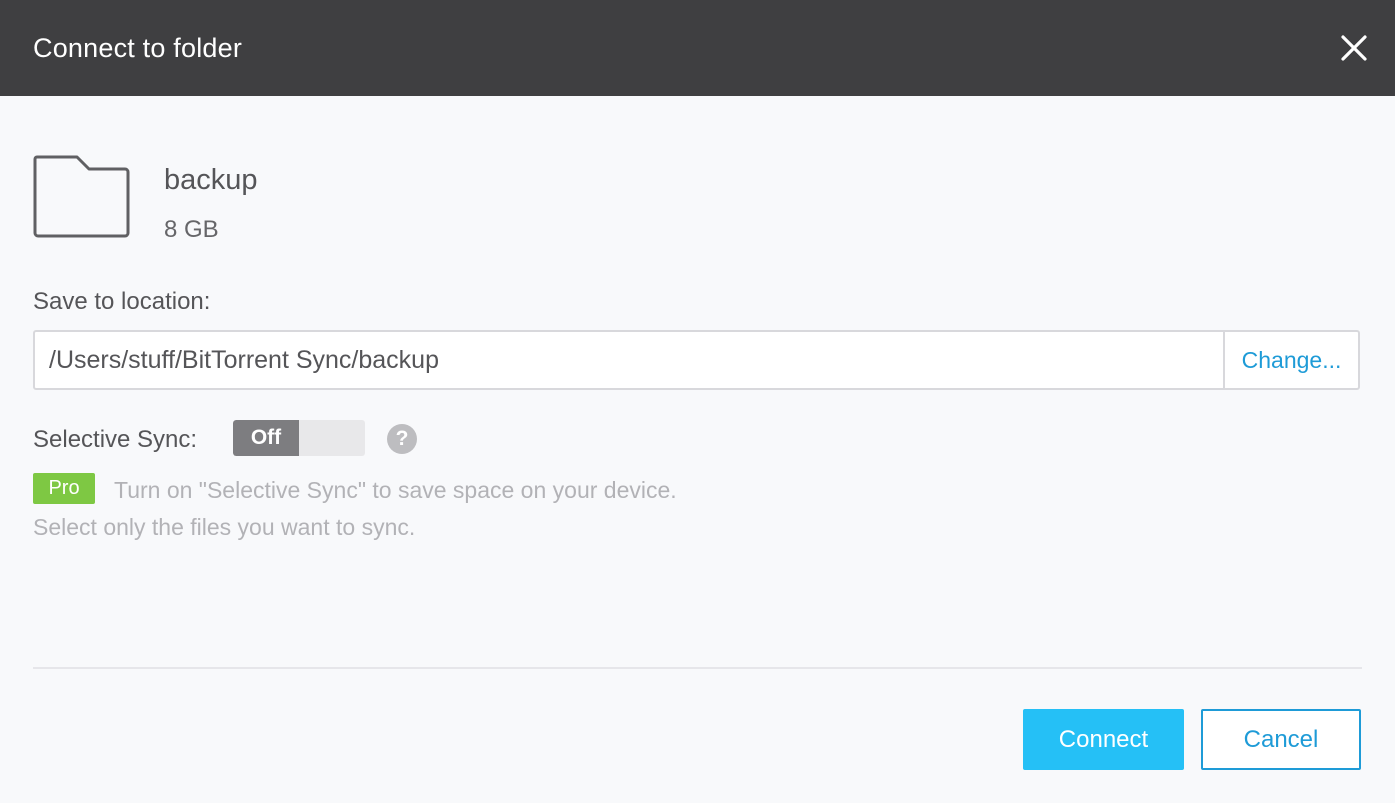  I want to click on connect-button: Connect, so click(1103, 739).